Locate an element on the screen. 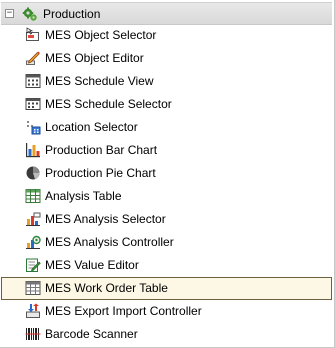  list-item-mes-schedule-view: MES Schedule View is located at coordinates (166, 81).